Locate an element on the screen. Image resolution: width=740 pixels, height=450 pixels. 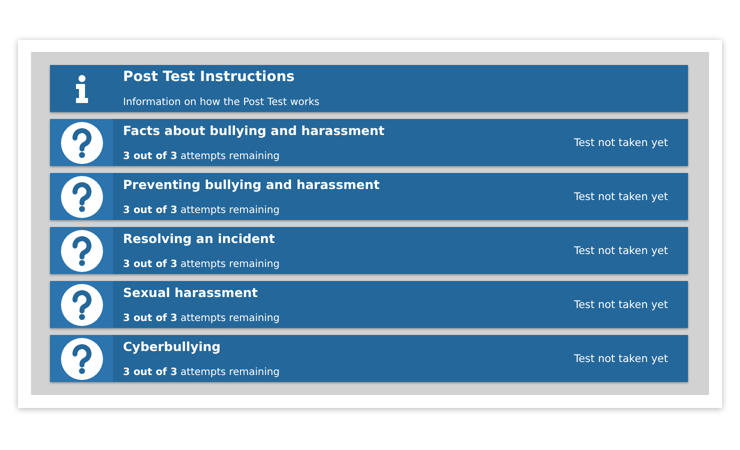
test-row: Cyberbullying 3 out of 3 attempts remaining Test not taken yet is located at coordinates (369, 358).